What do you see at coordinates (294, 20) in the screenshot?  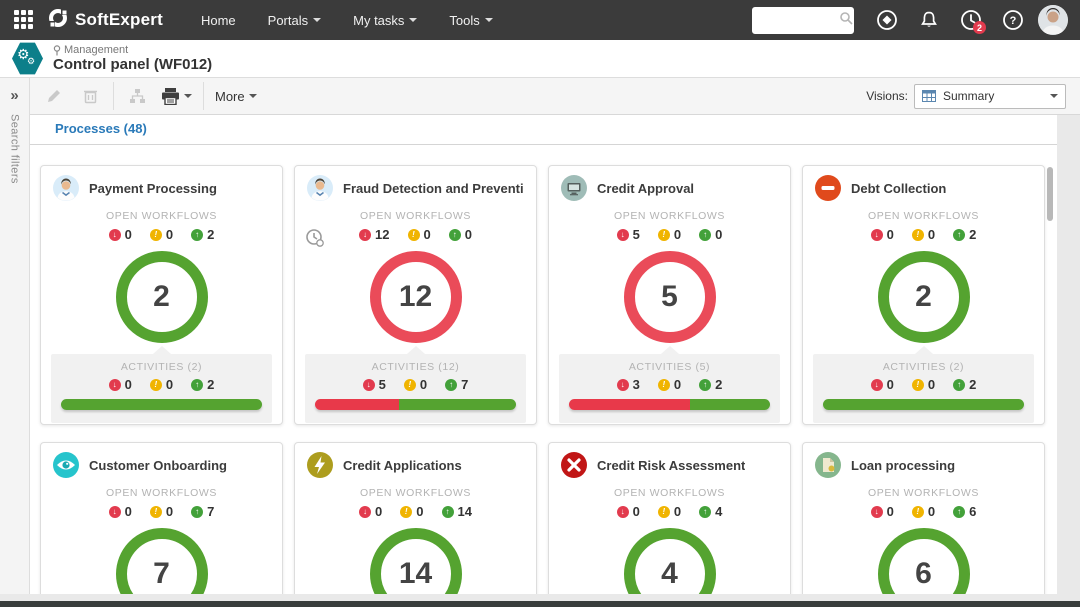 I see `menu-portals: Portals` at bounding box center [294, 20].